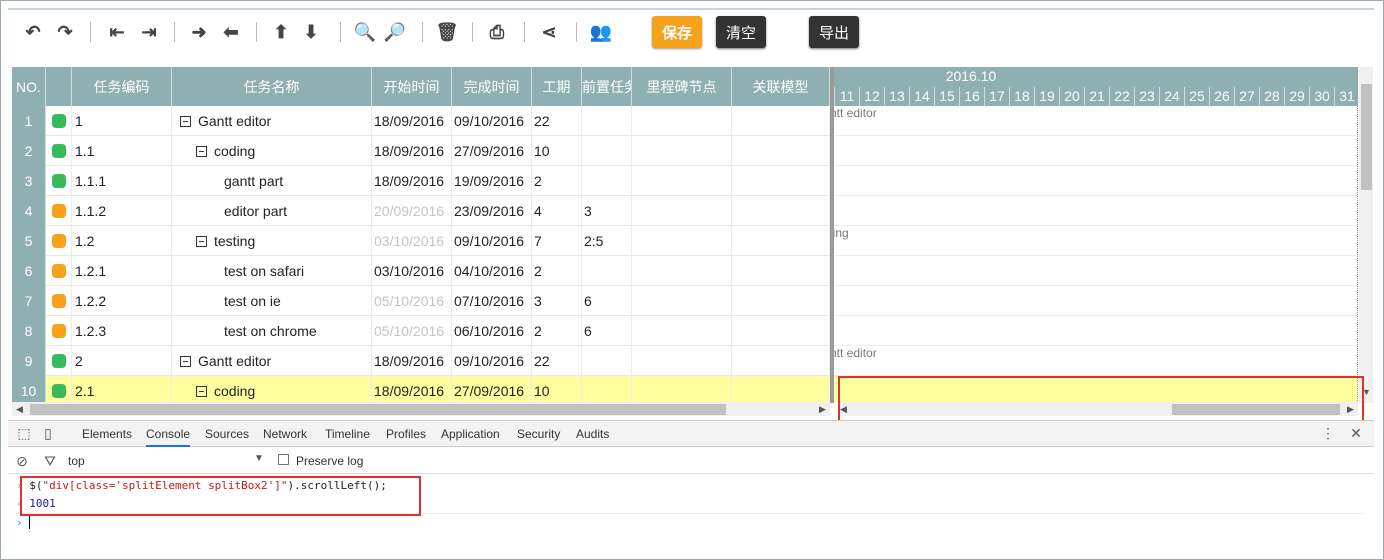 The width and height of the screenshot is (1384, 560). I want to click on task-depends: 6, so click(607, 301).